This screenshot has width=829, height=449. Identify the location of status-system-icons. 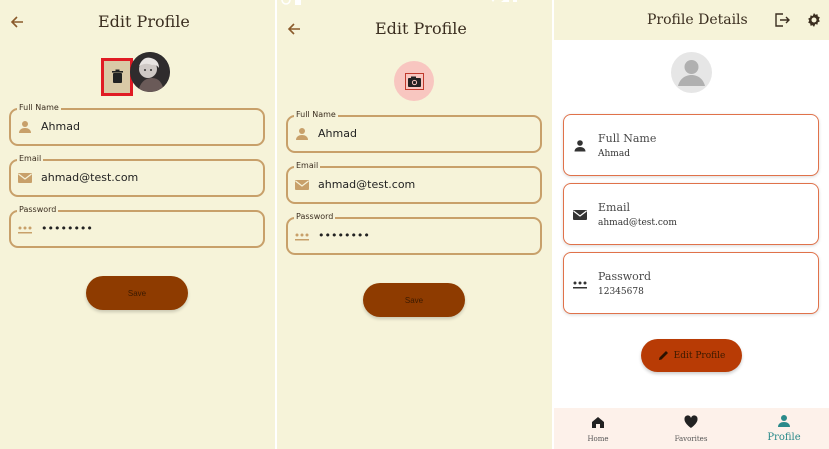
(504, 1).